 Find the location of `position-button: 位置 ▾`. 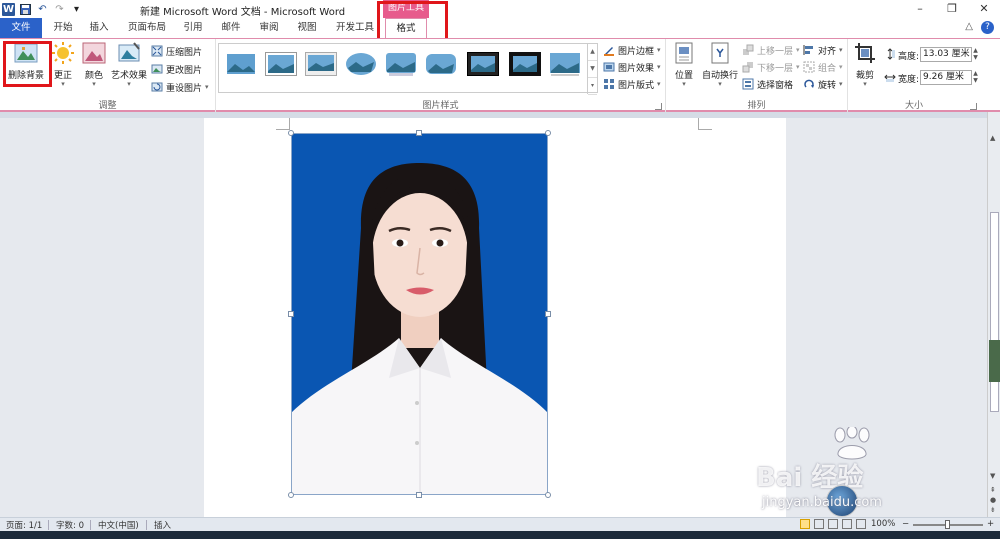

position-button: 位置 ▾ is located at coordinates (684, 64).